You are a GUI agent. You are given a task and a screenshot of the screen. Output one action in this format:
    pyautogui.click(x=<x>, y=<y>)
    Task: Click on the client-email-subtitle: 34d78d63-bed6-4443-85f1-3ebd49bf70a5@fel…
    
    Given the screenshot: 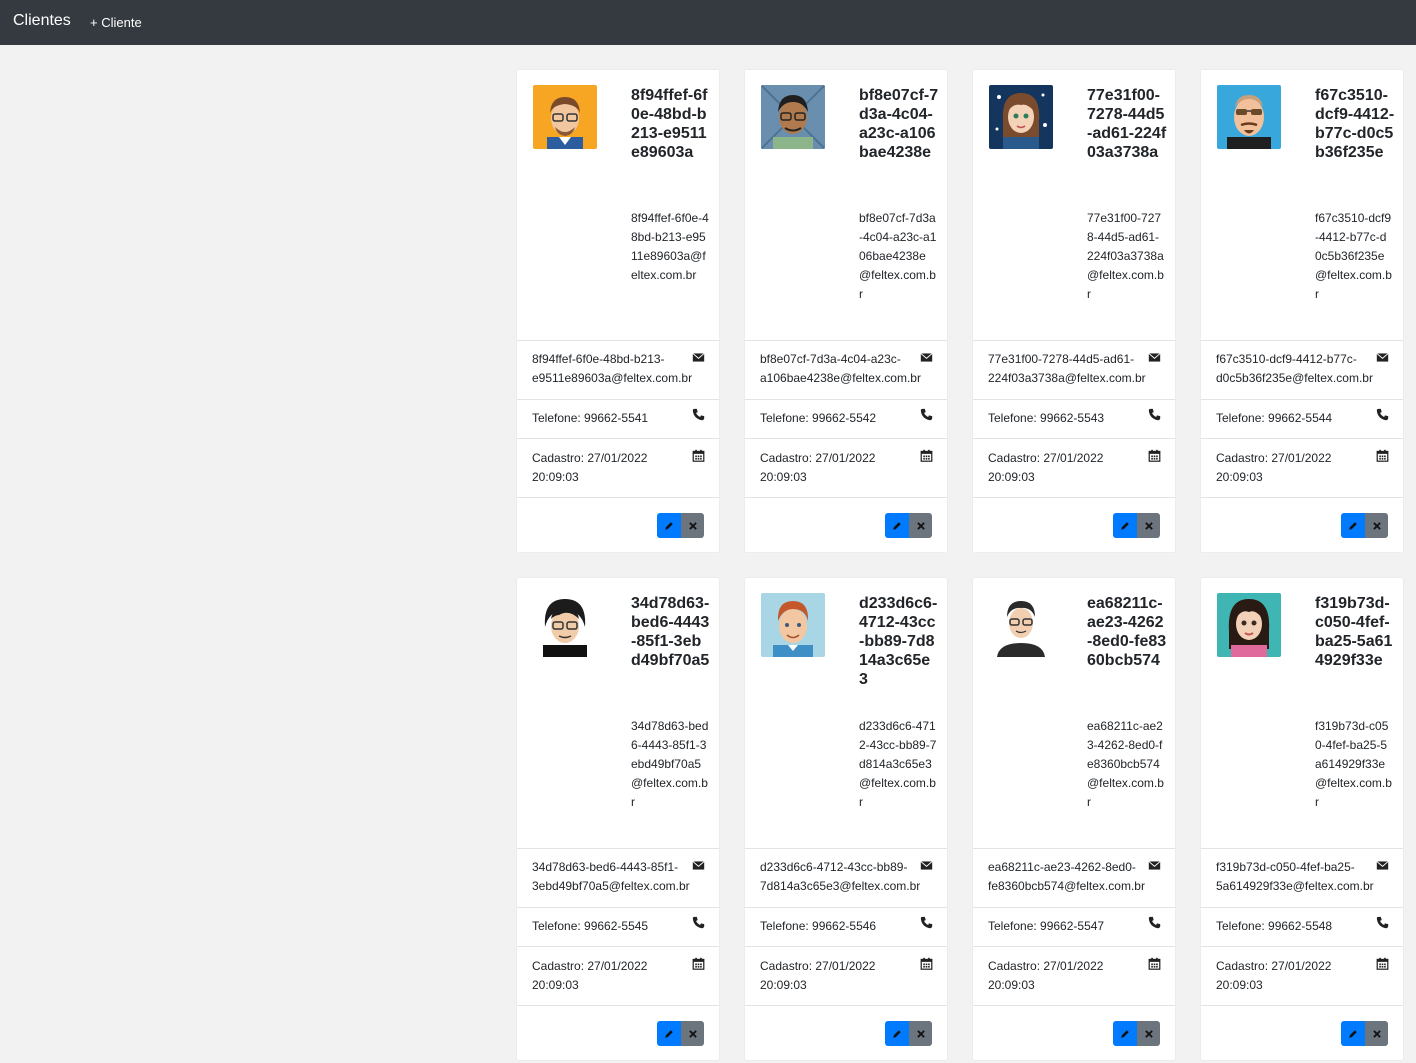 What is the action you would take?
    pyautogui.click(x=670, y=764)
    